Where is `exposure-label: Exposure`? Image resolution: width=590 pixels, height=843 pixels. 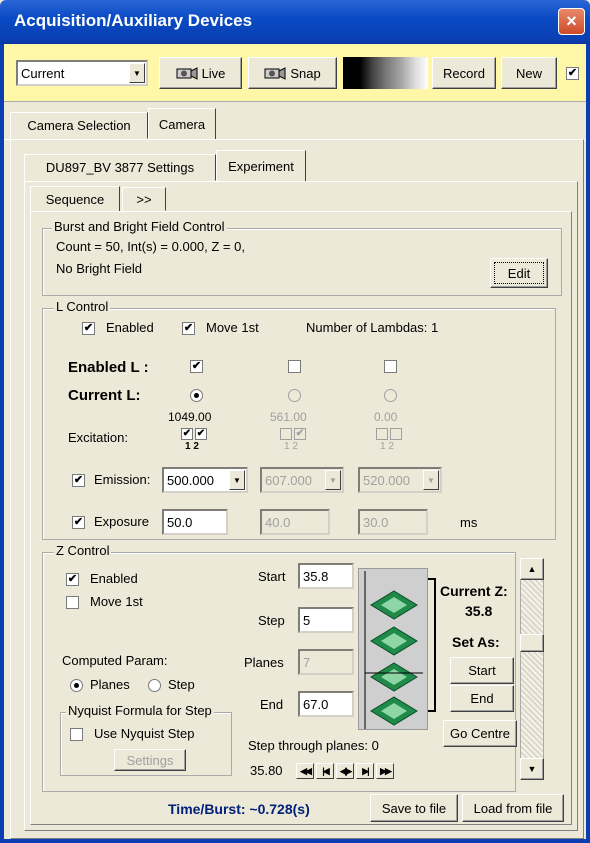
exposure-label: Exposure is located at coordinates (121, 521).